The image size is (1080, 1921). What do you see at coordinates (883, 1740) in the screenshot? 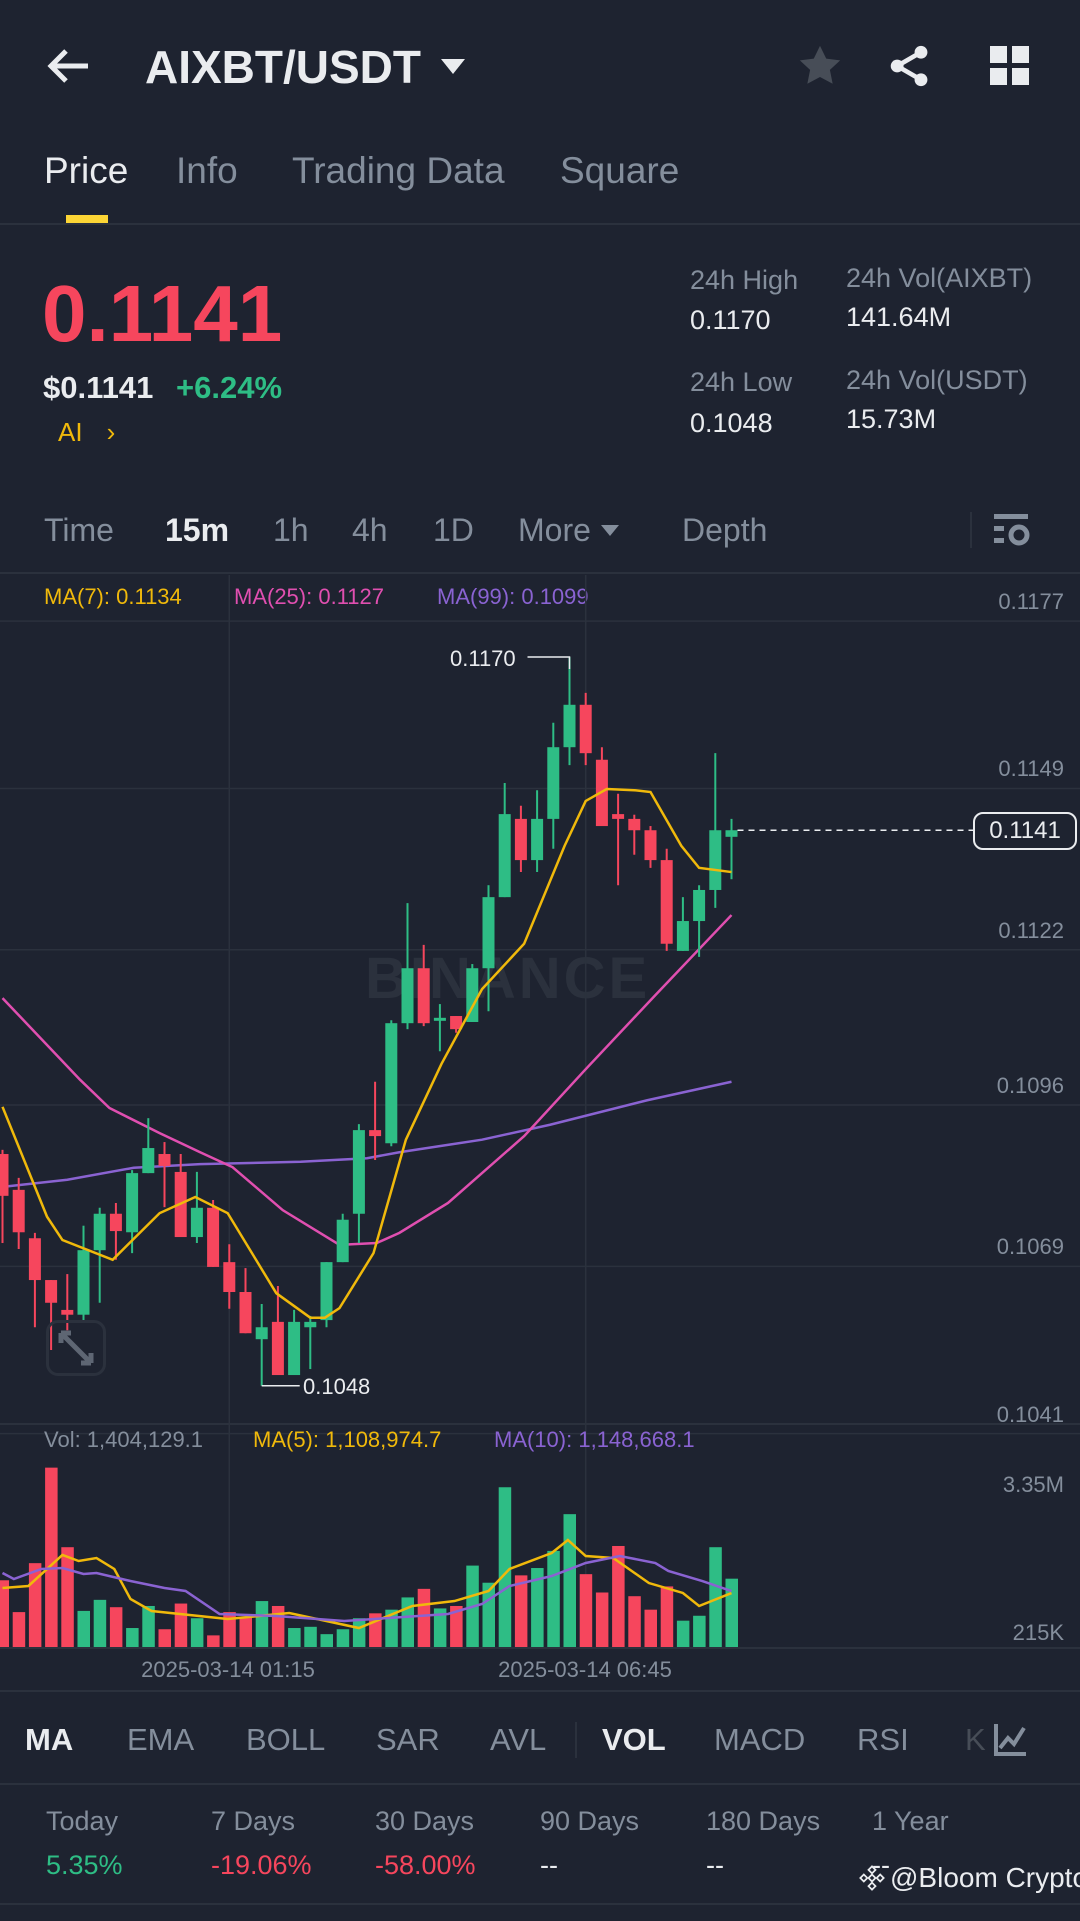
I see `indicator-rsi: RSI` at bounding box center [883, 1740].